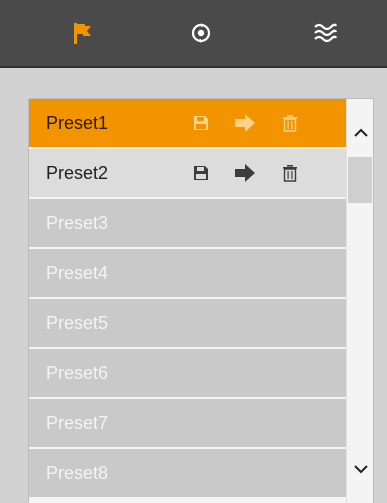  I want to click on preset-tab, so click(82, 33).